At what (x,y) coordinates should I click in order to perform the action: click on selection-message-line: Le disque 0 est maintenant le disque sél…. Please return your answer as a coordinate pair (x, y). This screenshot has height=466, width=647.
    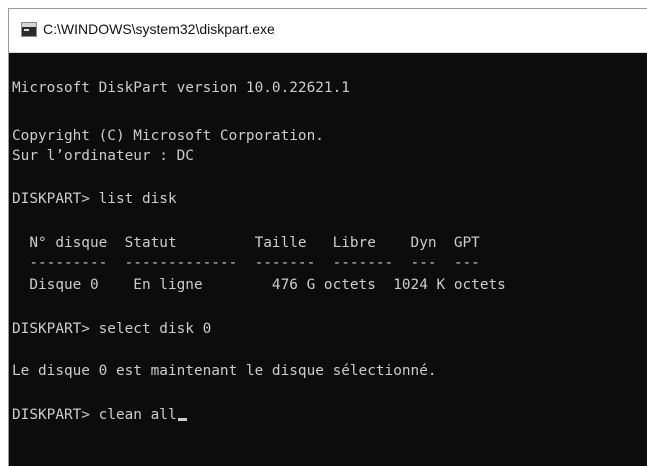
    Looking at the image, I should click on (224, 371).